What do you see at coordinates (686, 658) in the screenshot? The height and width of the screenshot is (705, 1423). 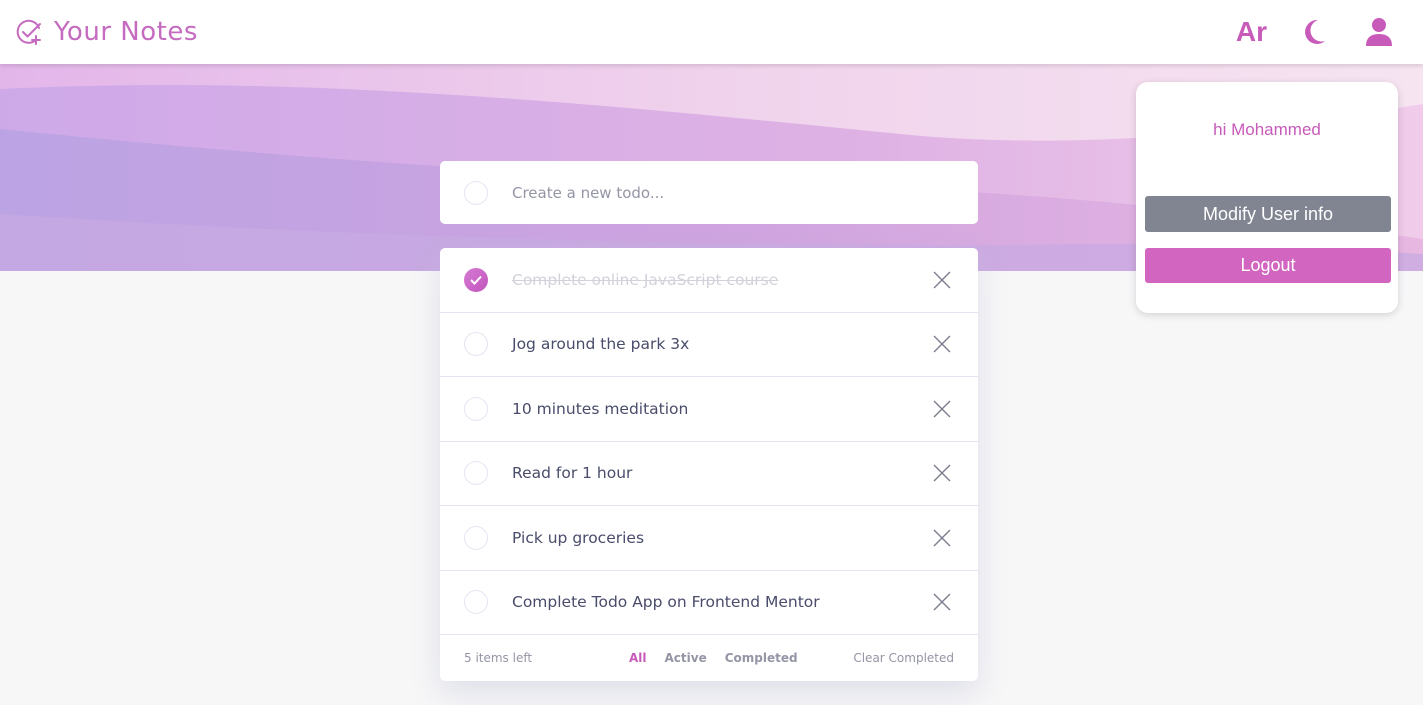 I see `filter-active: Active` at bounding box center [686, 658].